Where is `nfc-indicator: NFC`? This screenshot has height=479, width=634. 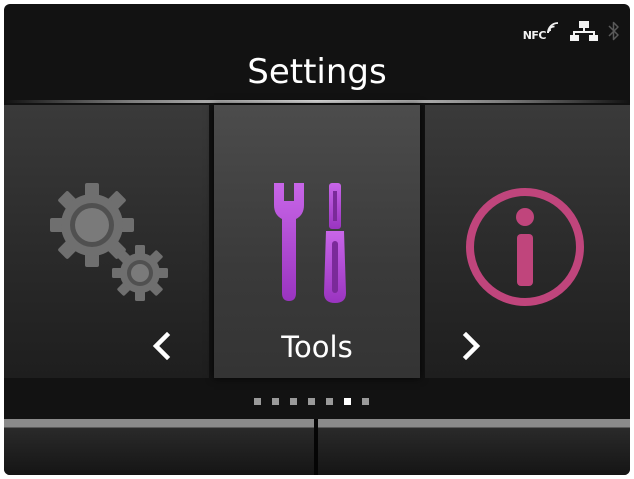
nfc-indicator: NFC is located at coordinates (541, 31).